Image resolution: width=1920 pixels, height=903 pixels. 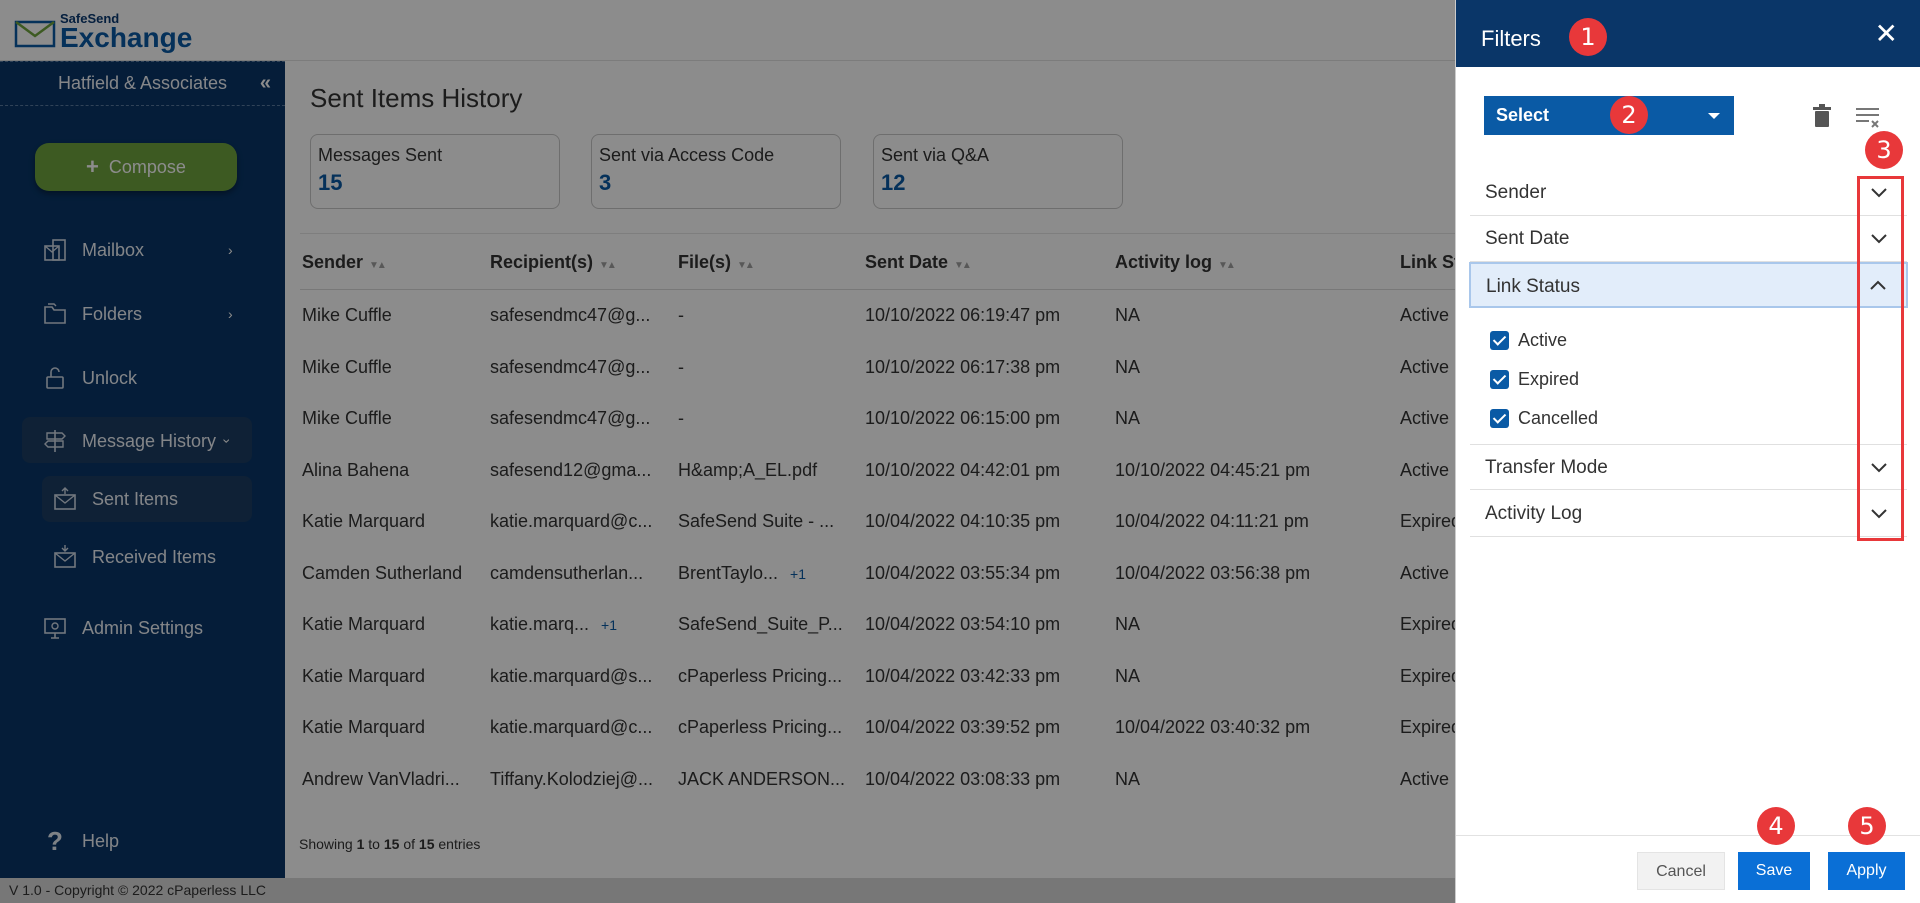 I want to click on select-label: Select, so click(x=1523, y=115).